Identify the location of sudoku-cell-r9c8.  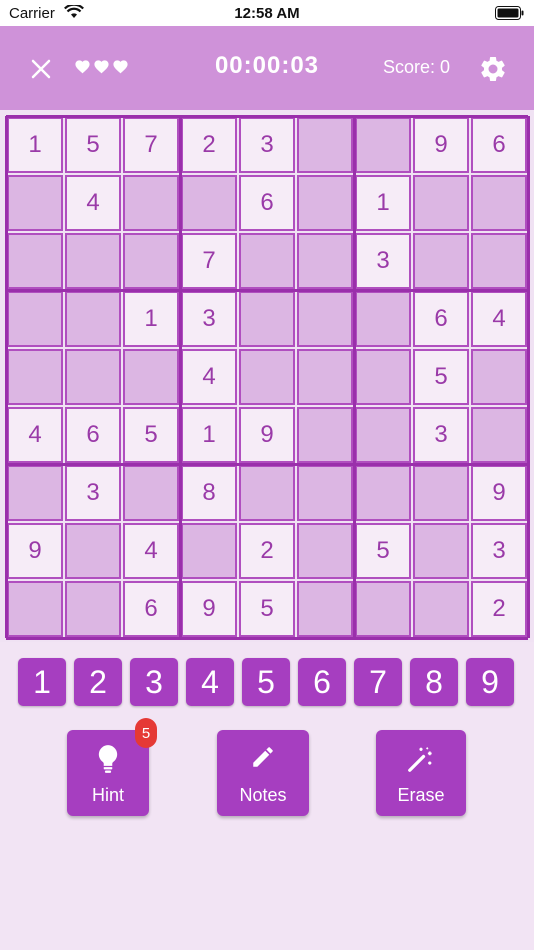
(441, 609).